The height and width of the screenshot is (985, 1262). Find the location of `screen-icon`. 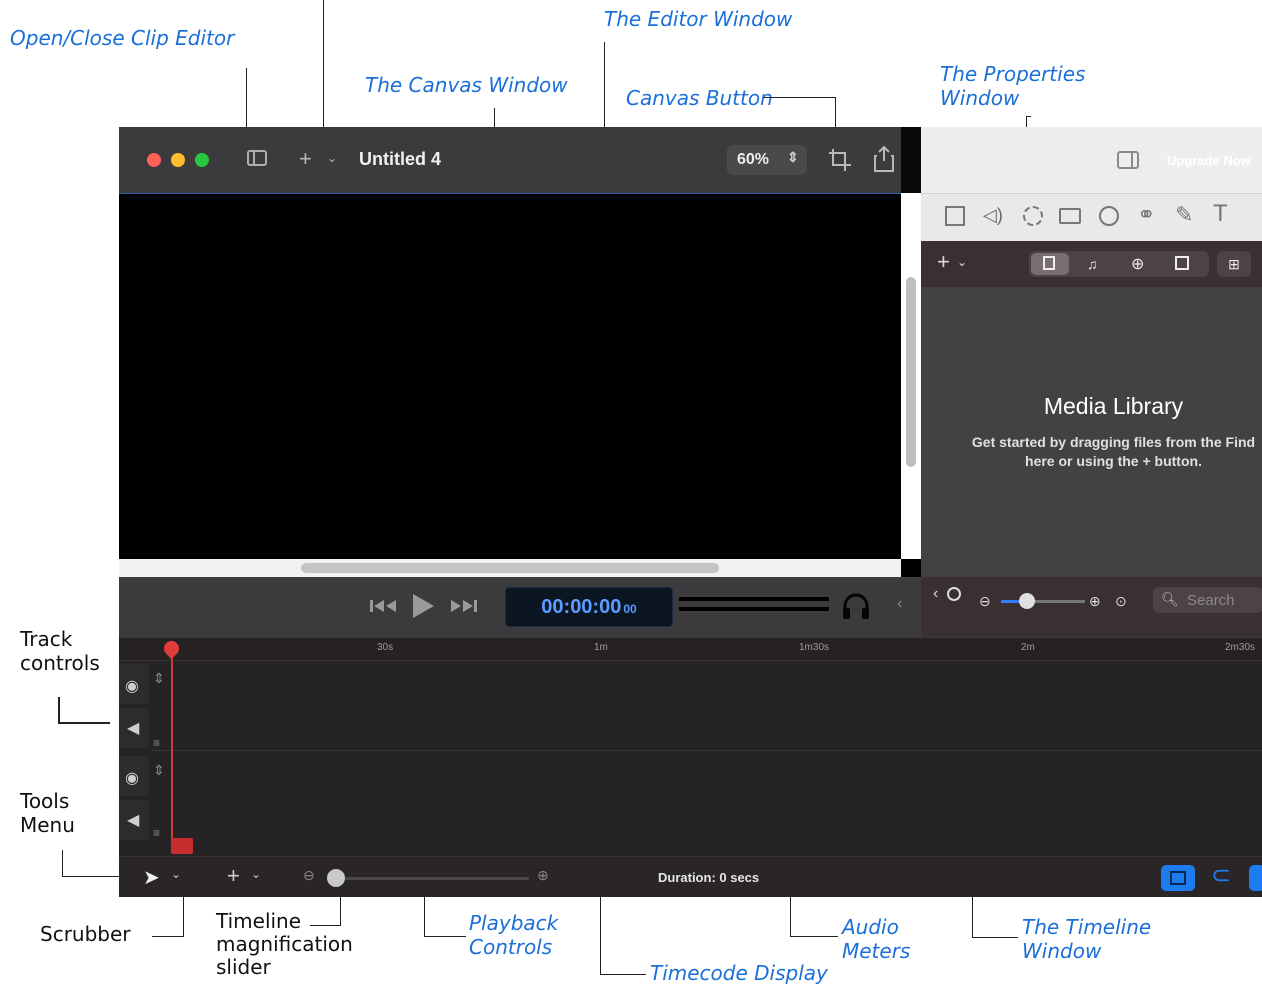

screen-icon is located at coordinates (1070, 216).